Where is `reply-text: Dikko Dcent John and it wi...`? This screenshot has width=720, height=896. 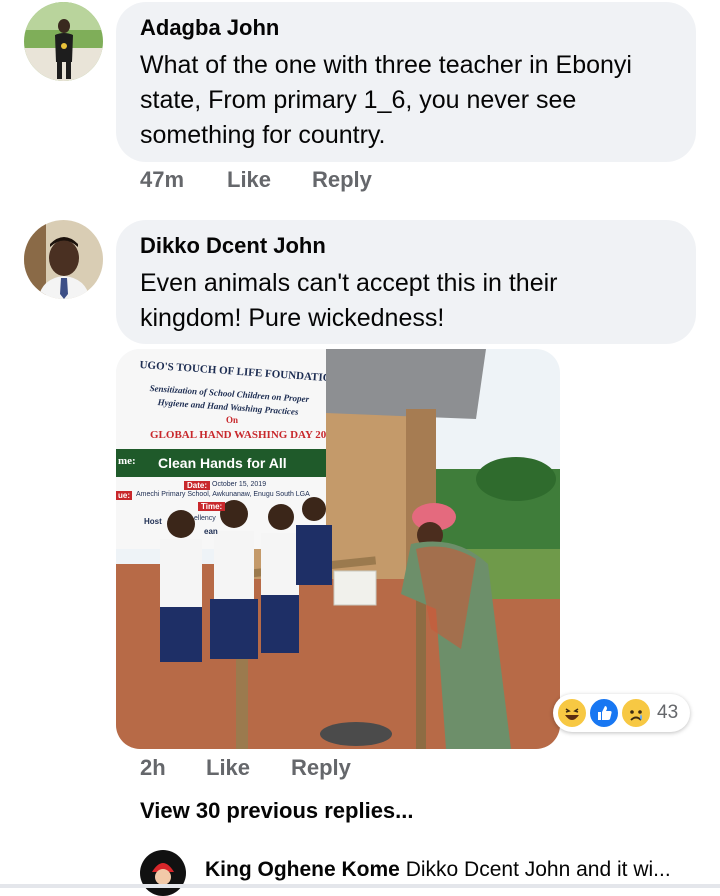
reply-text: Dikko Dcent John and it wi... is located at coordinates (538, 869).